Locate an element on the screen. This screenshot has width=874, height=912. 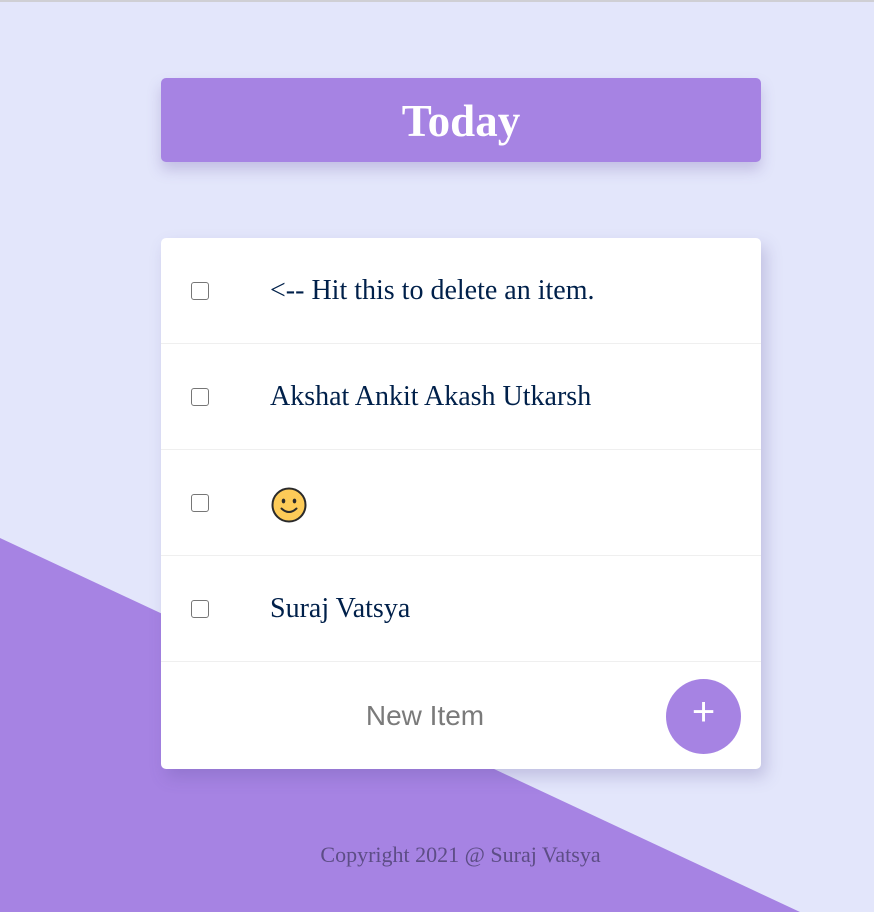
list-item is located at coordinates (461, 503).